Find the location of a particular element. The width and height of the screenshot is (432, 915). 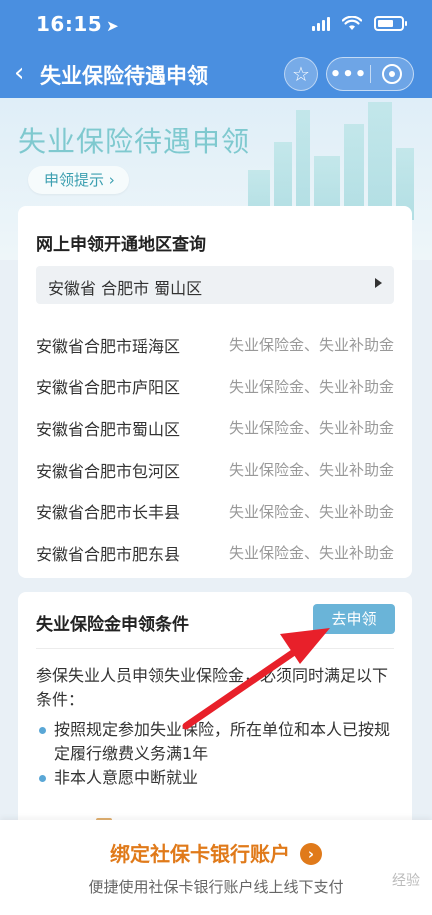

target-circle-icon is located at coordinates (391, 74).